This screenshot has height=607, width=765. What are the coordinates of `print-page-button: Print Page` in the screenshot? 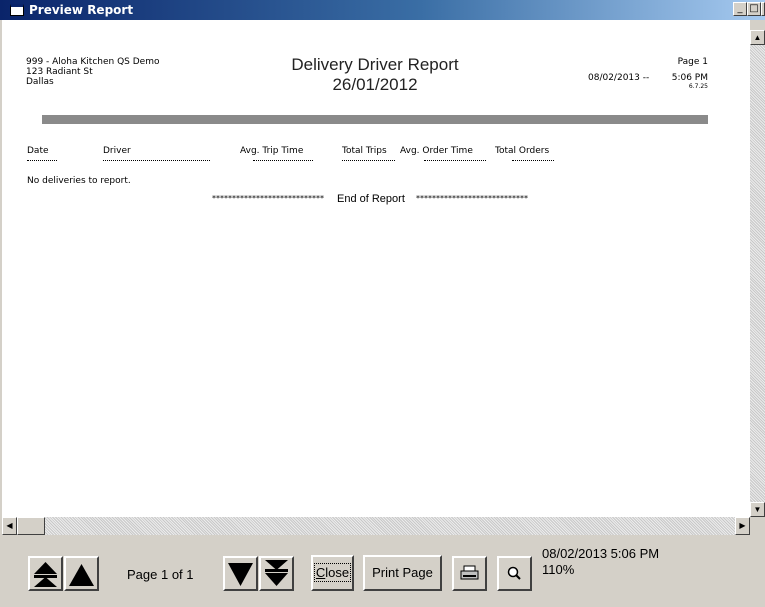 It's located at (402, 573).